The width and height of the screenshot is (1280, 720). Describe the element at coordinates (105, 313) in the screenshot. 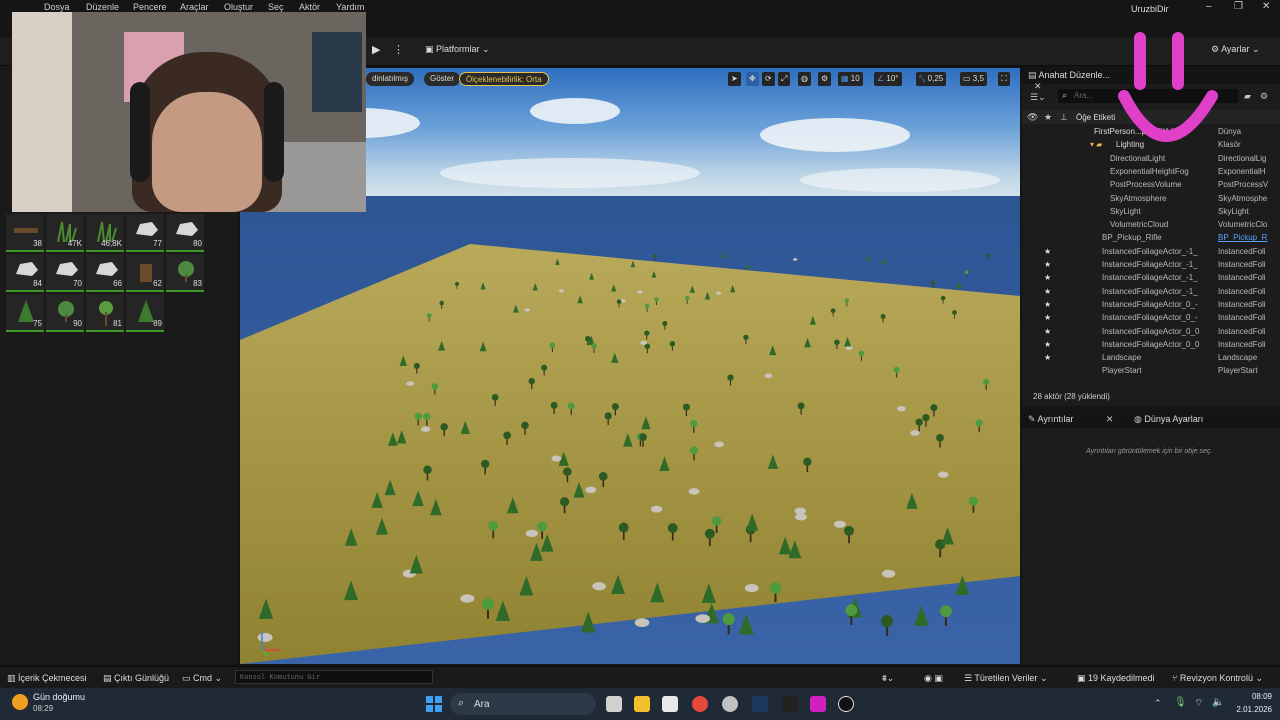

I see `foliage-tile: 81` at that location.